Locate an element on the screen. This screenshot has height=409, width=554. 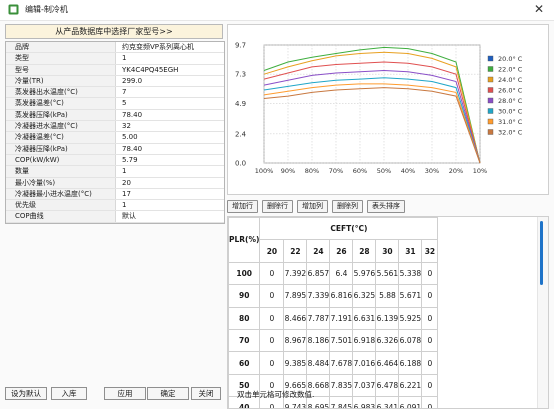
table-toolbar-button: 增加列 is located at coordinates (312, 206).